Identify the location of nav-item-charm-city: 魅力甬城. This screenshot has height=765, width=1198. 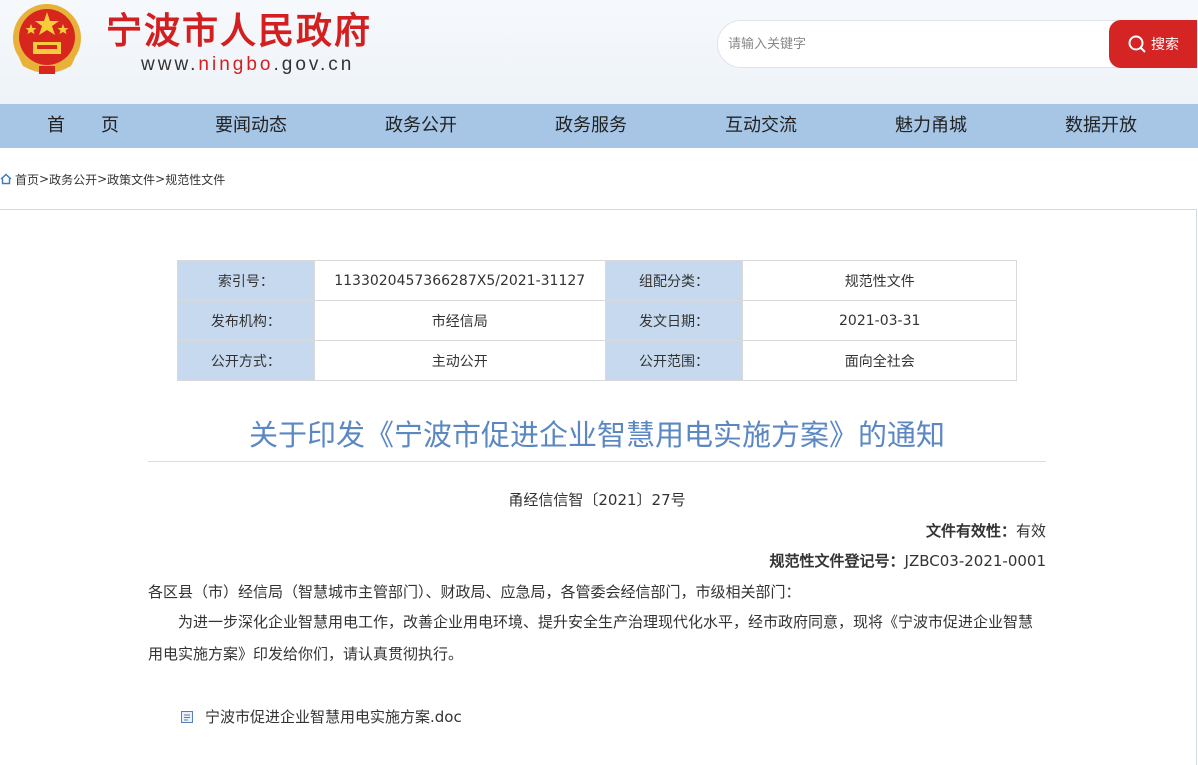
(931, 126).